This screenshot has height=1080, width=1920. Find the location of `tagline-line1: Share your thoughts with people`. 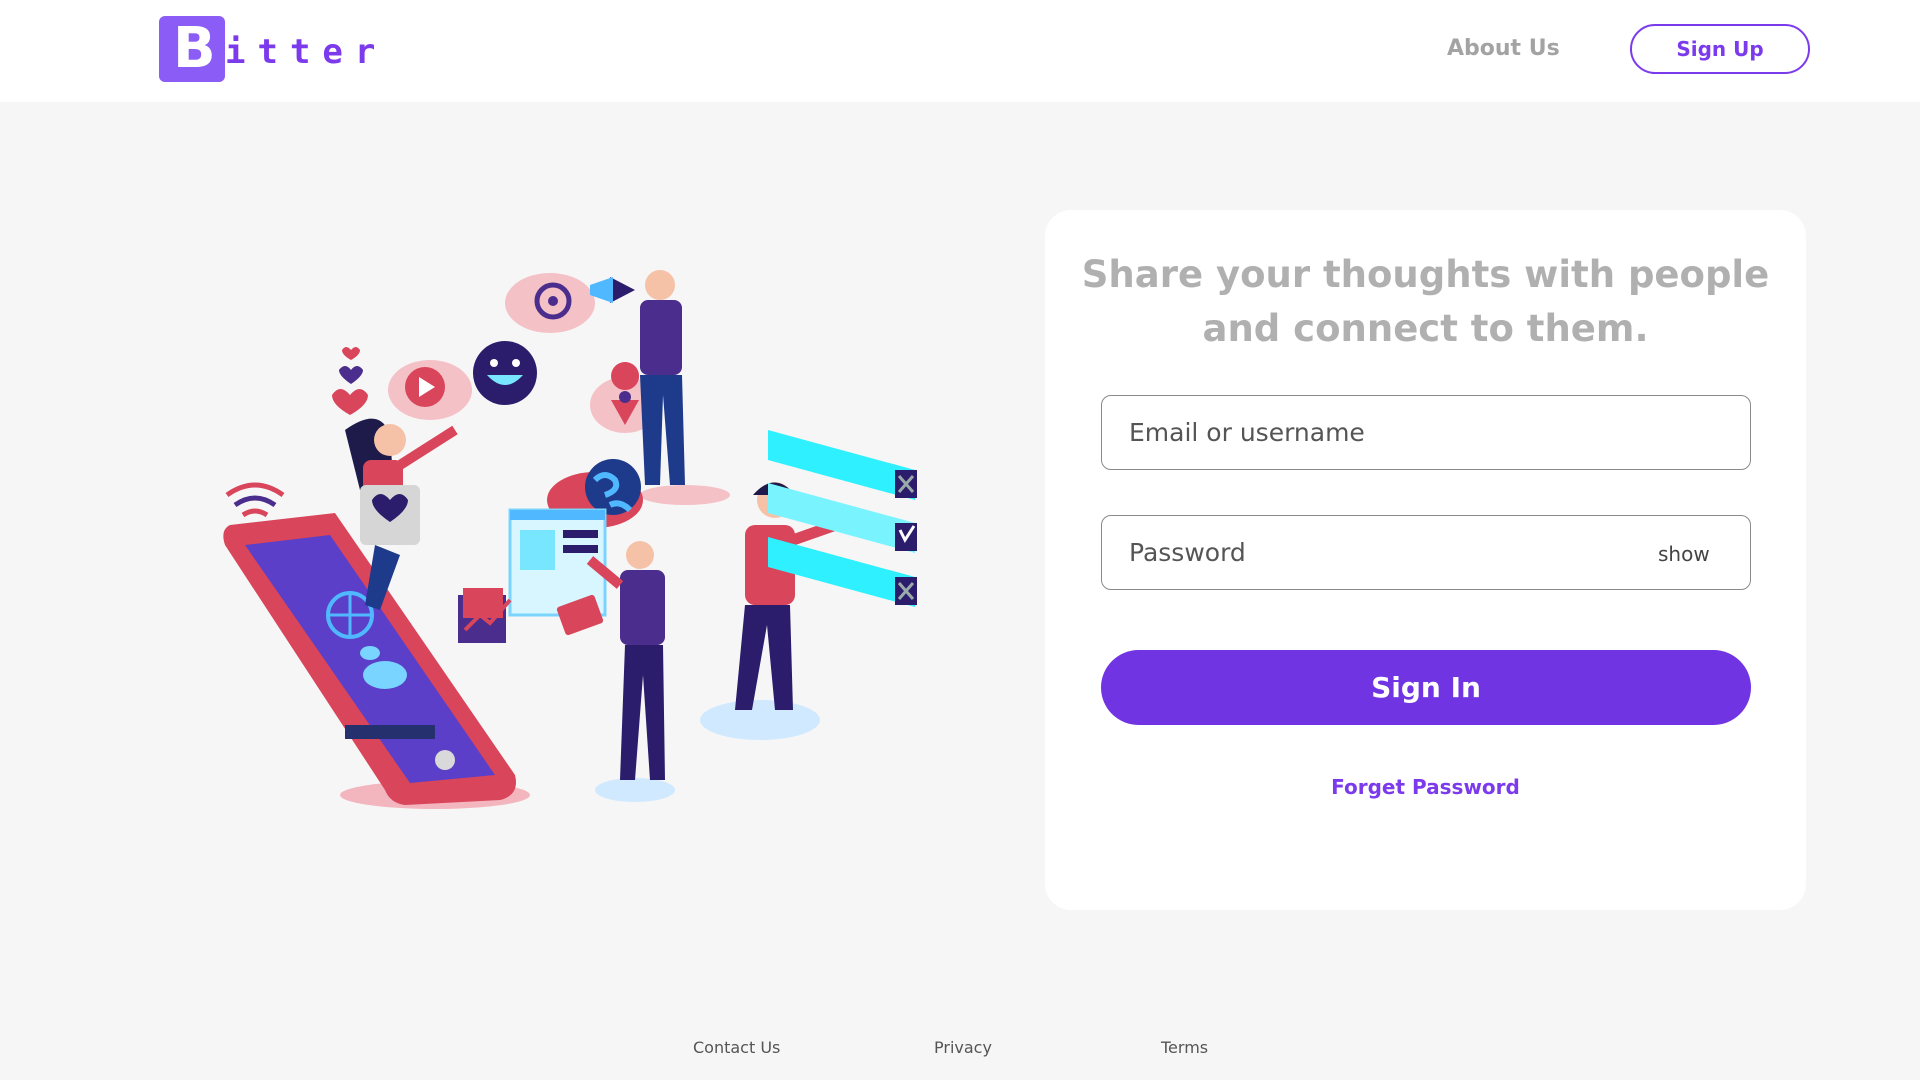

tagline-line1: Share your thoughts with people is located at coordinates (1425, 274).